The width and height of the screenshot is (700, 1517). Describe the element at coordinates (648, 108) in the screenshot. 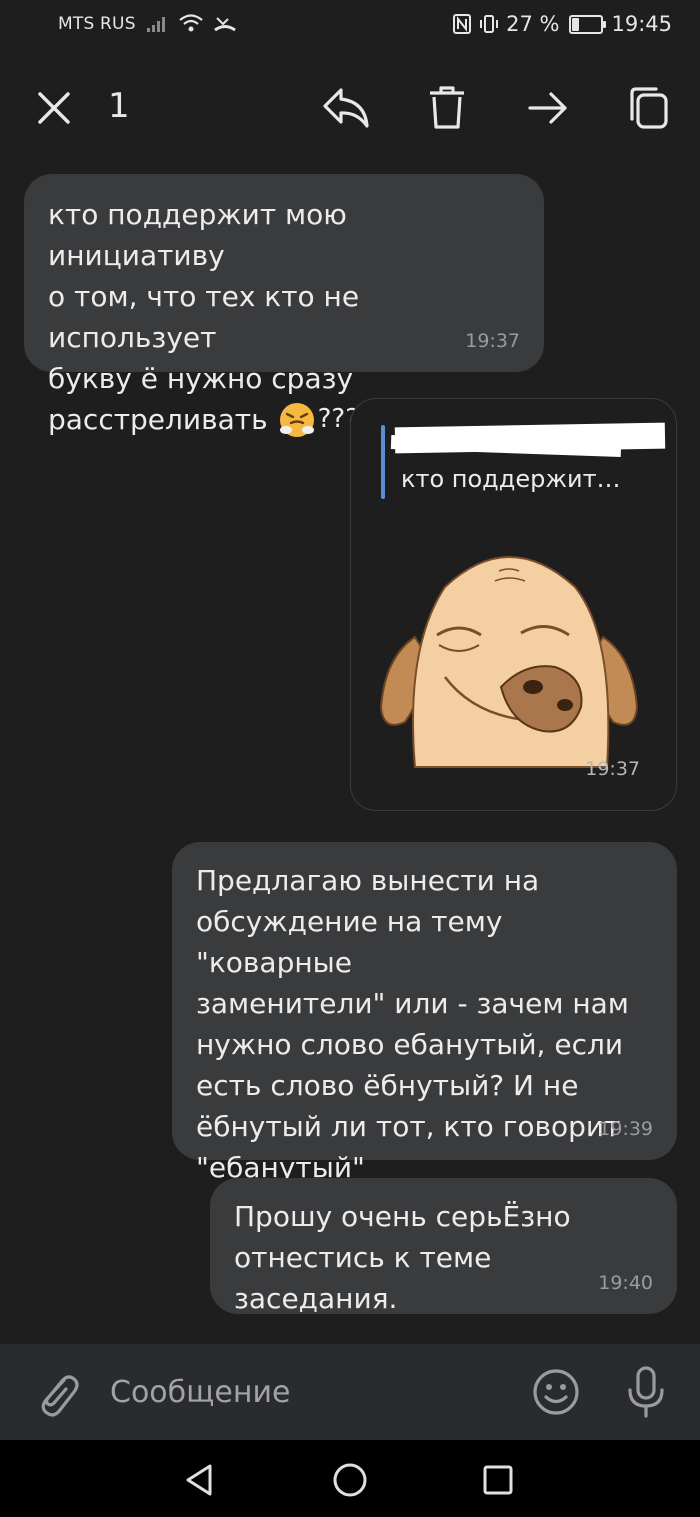

I see `copy-icon` at that location.